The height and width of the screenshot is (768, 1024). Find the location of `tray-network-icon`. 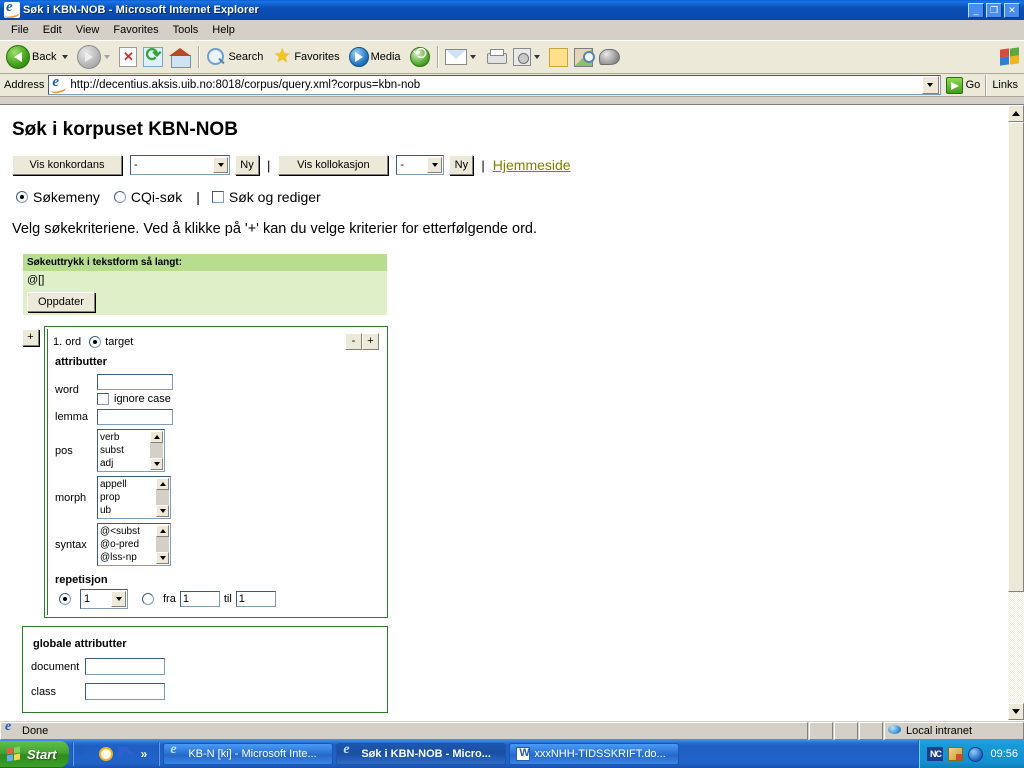

tray-network-icon is located at coordinates (976, 754).